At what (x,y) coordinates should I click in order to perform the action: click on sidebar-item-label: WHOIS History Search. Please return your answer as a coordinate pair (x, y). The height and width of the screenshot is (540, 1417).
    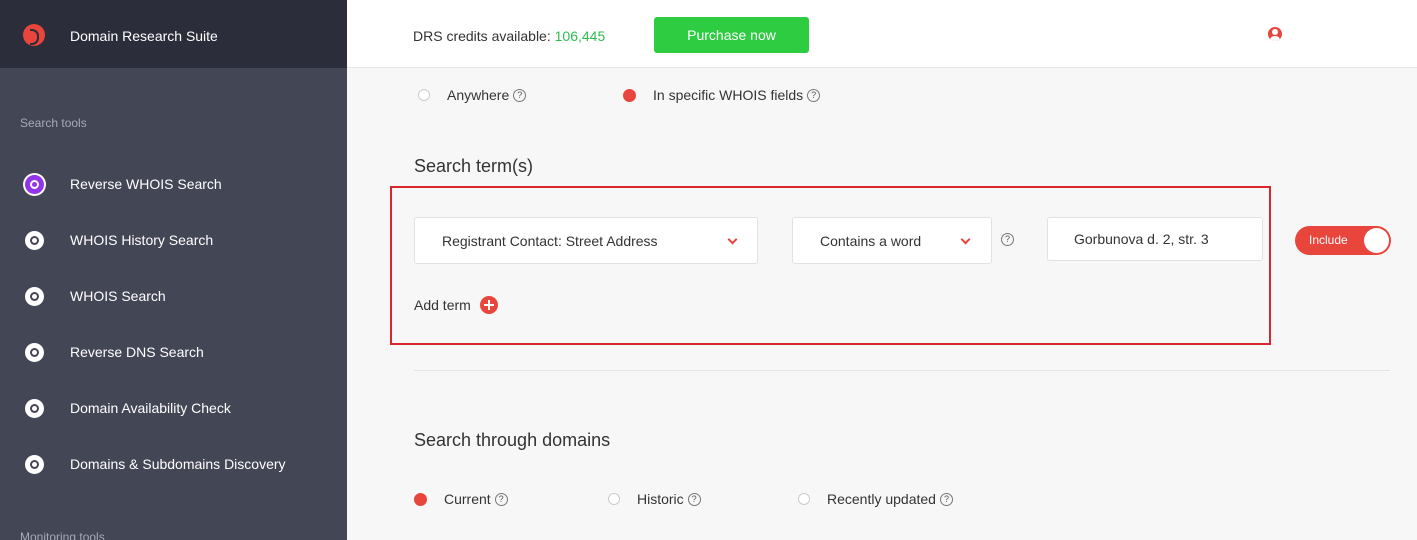
    Looking at the image, I should click on (142, 240).